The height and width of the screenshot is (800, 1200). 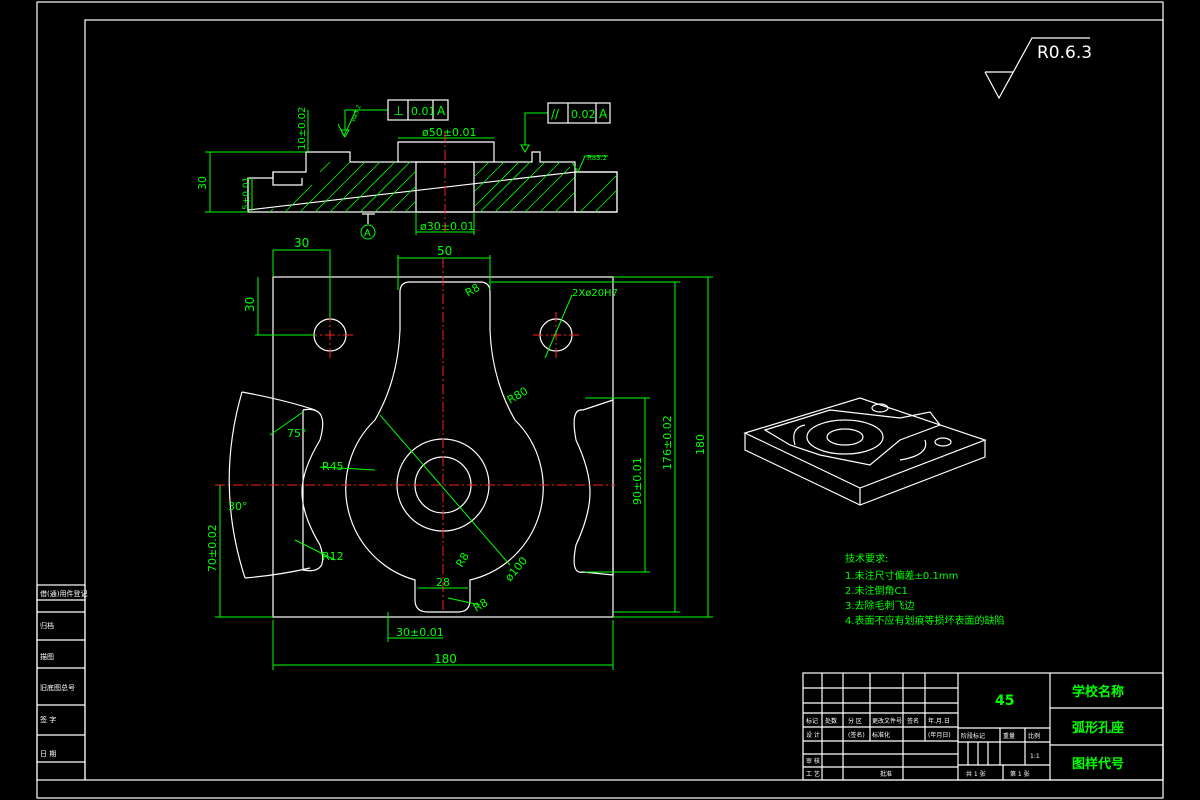 What do you see at coordinates (1004, 701) in the screenshot?
I see `title-material: 45` at bounding box center [1004, 701].